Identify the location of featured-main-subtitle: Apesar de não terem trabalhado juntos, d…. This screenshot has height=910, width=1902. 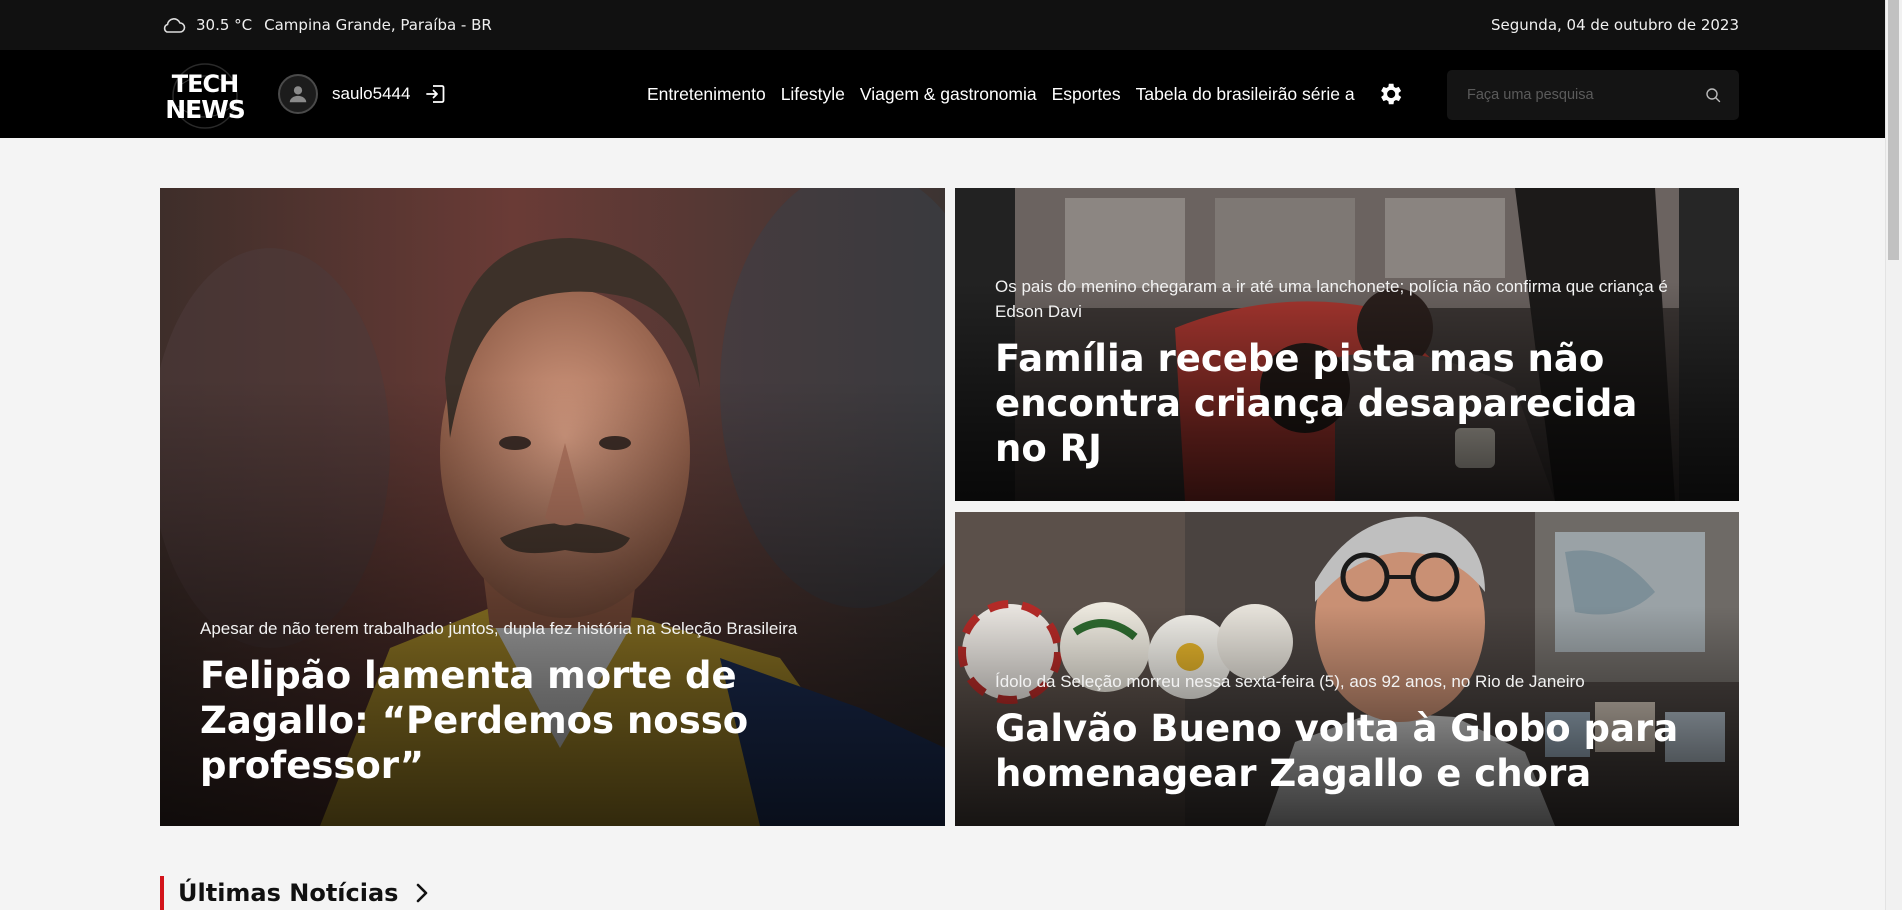
(499, 628).